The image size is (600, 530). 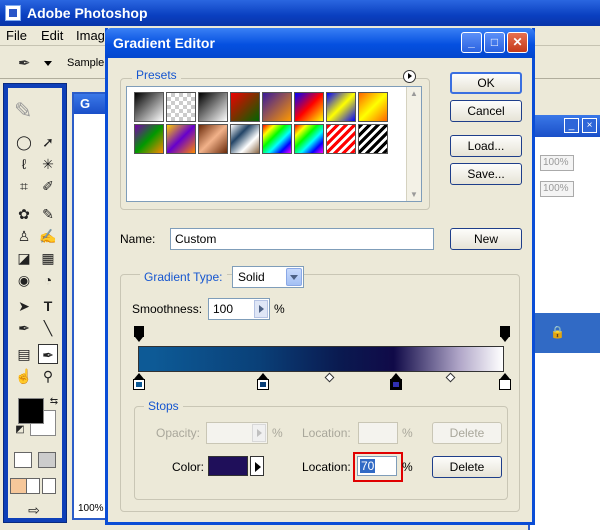 I want to click on eyedropper-icon: ✒, so click(x=24, y=63).